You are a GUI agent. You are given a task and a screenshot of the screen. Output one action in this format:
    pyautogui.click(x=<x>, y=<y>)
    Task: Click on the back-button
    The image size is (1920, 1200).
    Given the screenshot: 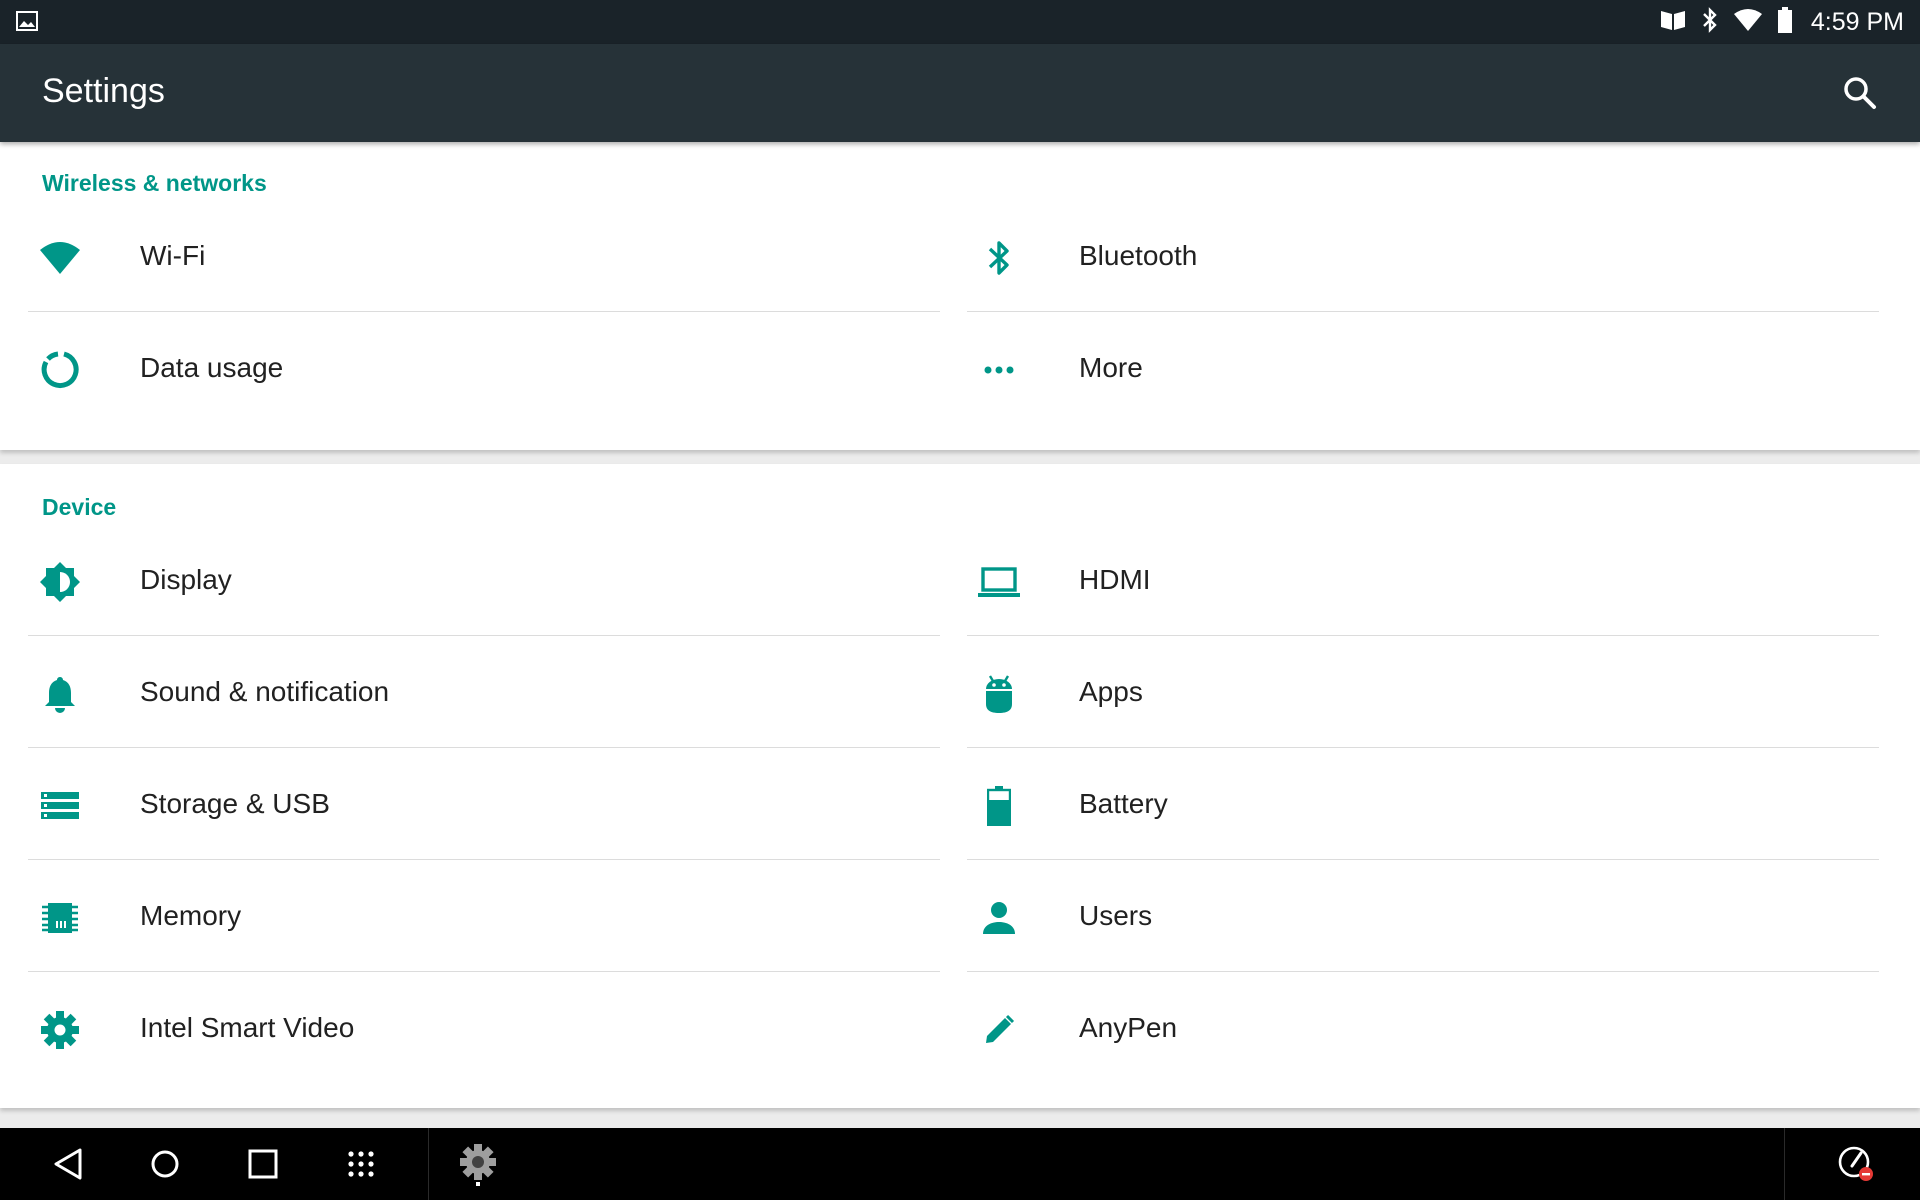 What is the action you would take?
    pyautogui.click(x=68, y=1164)
    